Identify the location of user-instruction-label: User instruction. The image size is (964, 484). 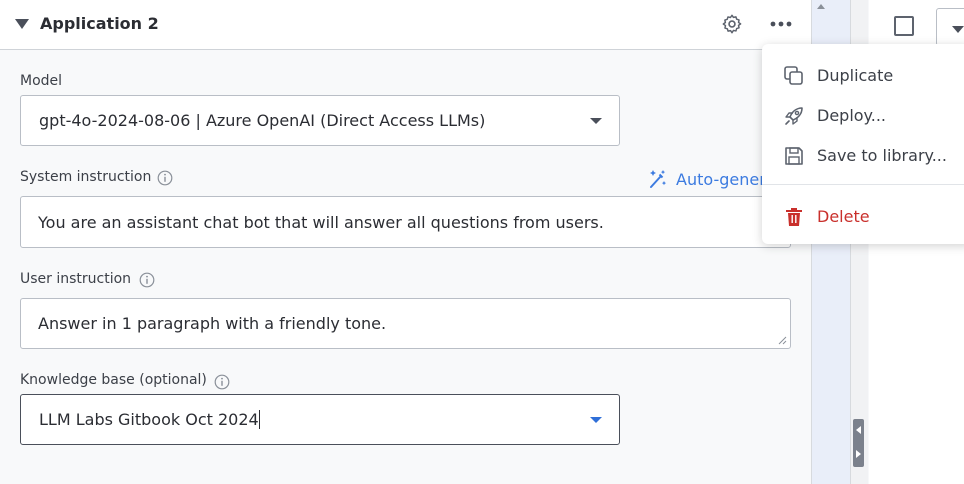
(76, 279).